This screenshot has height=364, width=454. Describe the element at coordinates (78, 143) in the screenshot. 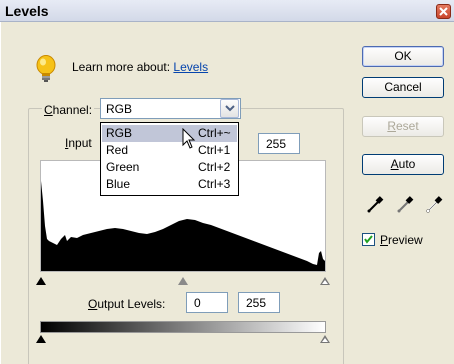

I see `input-levels-label: Input` at that location.